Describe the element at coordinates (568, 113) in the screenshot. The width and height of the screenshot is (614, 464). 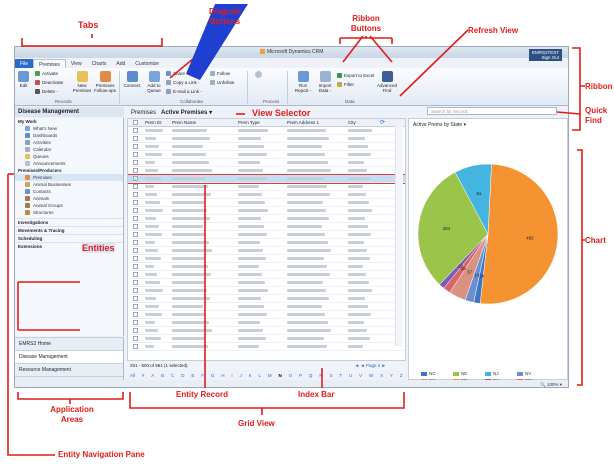
I see `quick-find-pointer` at that location.